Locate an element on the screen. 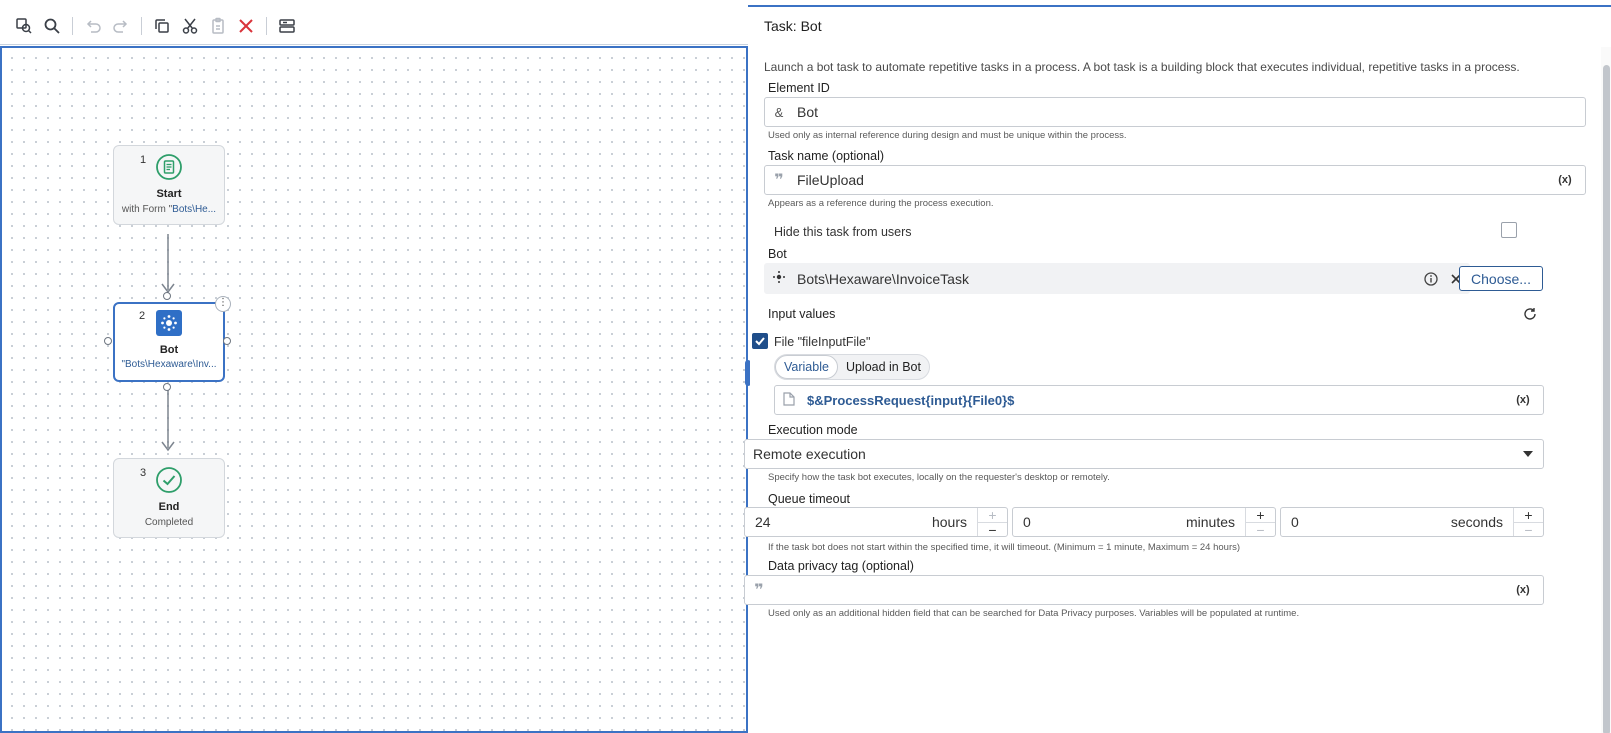 The width and height of the screenshot is (1611, 733). seconds-unit: seconds is located at coordinates (1476, 522).